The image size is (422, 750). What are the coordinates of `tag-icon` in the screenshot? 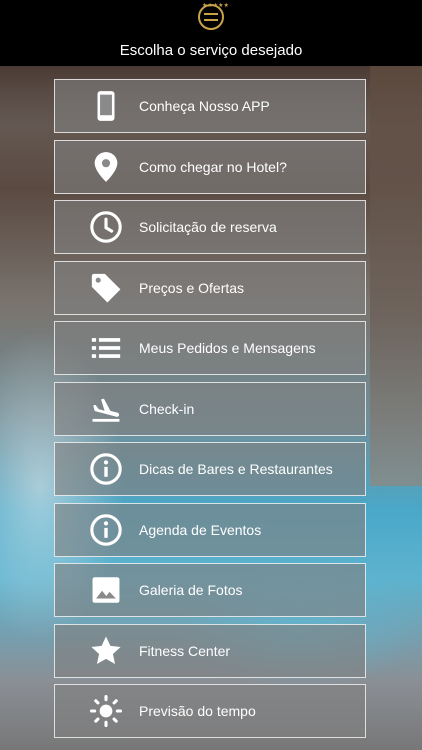 It's located at (106, 288).